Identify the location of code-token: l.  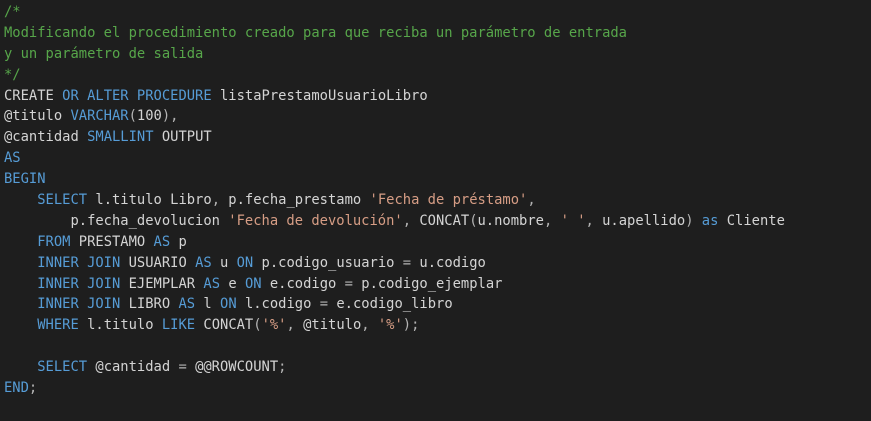
(208, 304).